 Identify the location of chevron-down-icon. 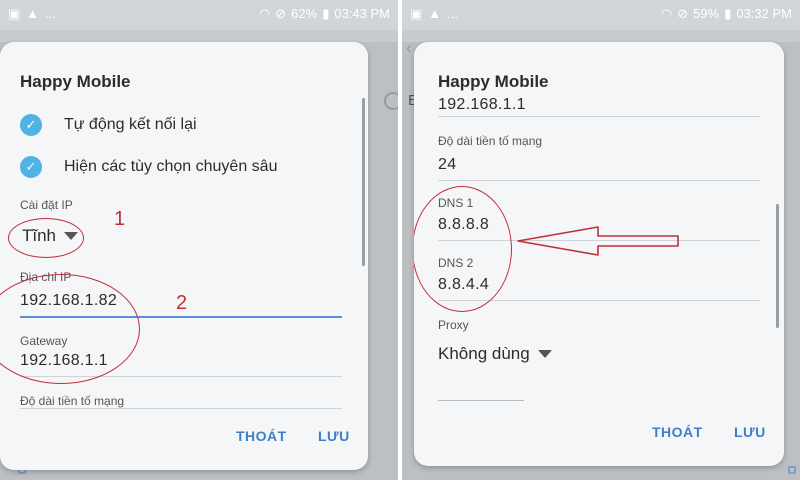
(544, 354).